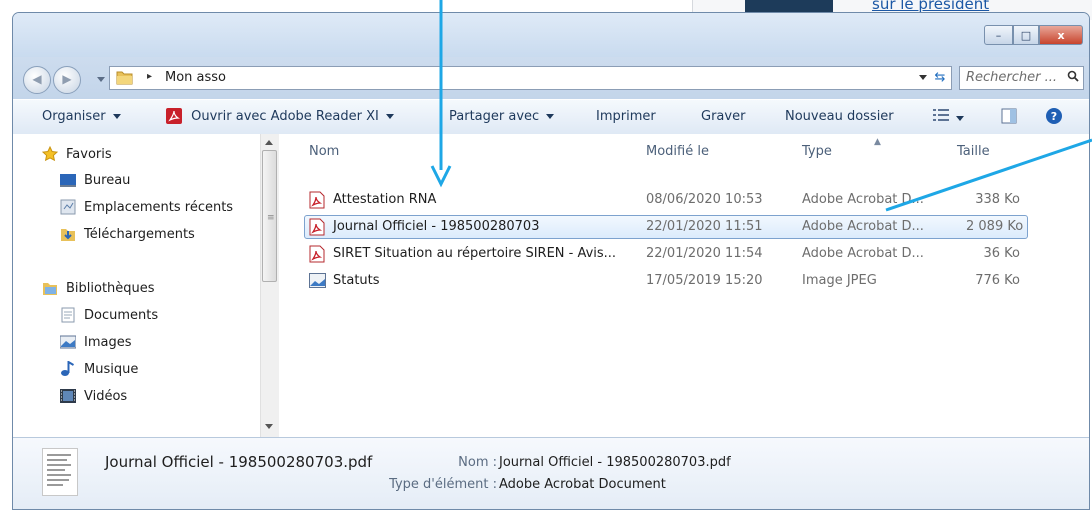 The height and width of the screenshot is (512, 1092). Describe the element at coordinates (973, 151) in the screenshot. I see `column-header-size: Taille` at that location.